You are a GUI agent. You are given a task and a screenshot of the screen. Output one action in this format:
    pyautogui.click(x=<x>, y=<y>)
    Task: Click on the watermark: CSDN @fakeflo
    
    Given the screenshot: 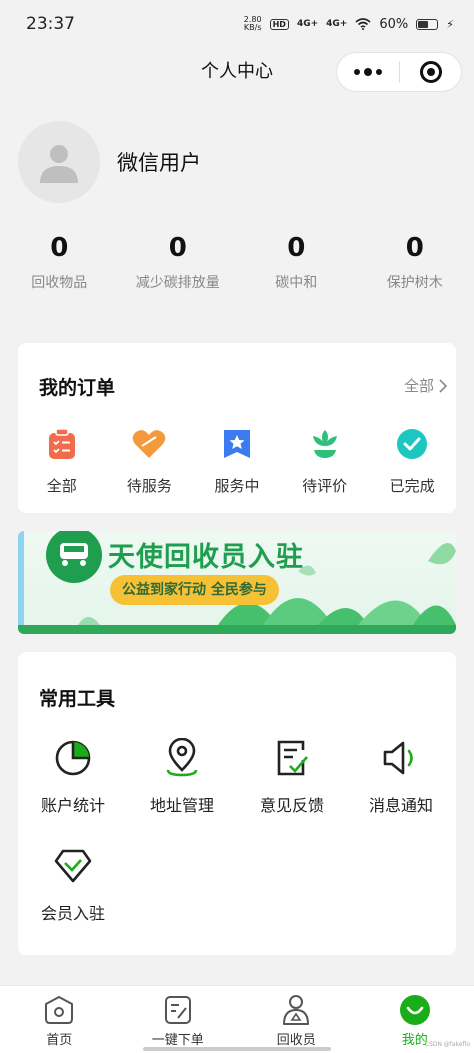 What is the action you would take?
    pyautogui.click(x=447, y=1044)
    